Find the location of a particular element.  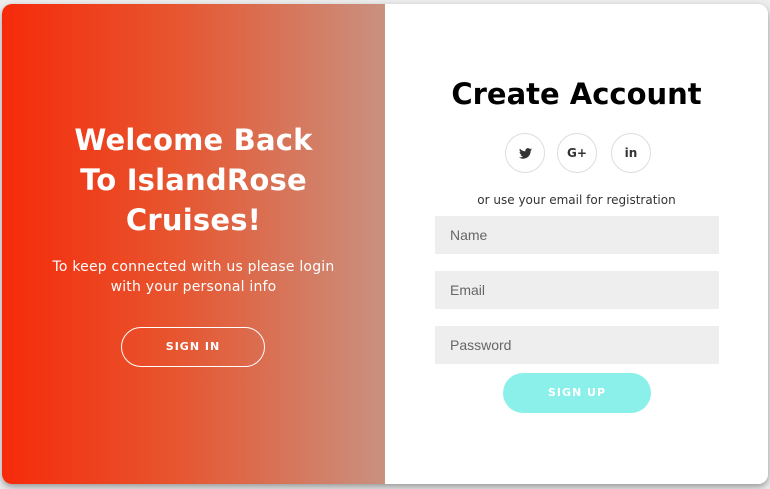

twitter-button is located at coordinates (525, 153).